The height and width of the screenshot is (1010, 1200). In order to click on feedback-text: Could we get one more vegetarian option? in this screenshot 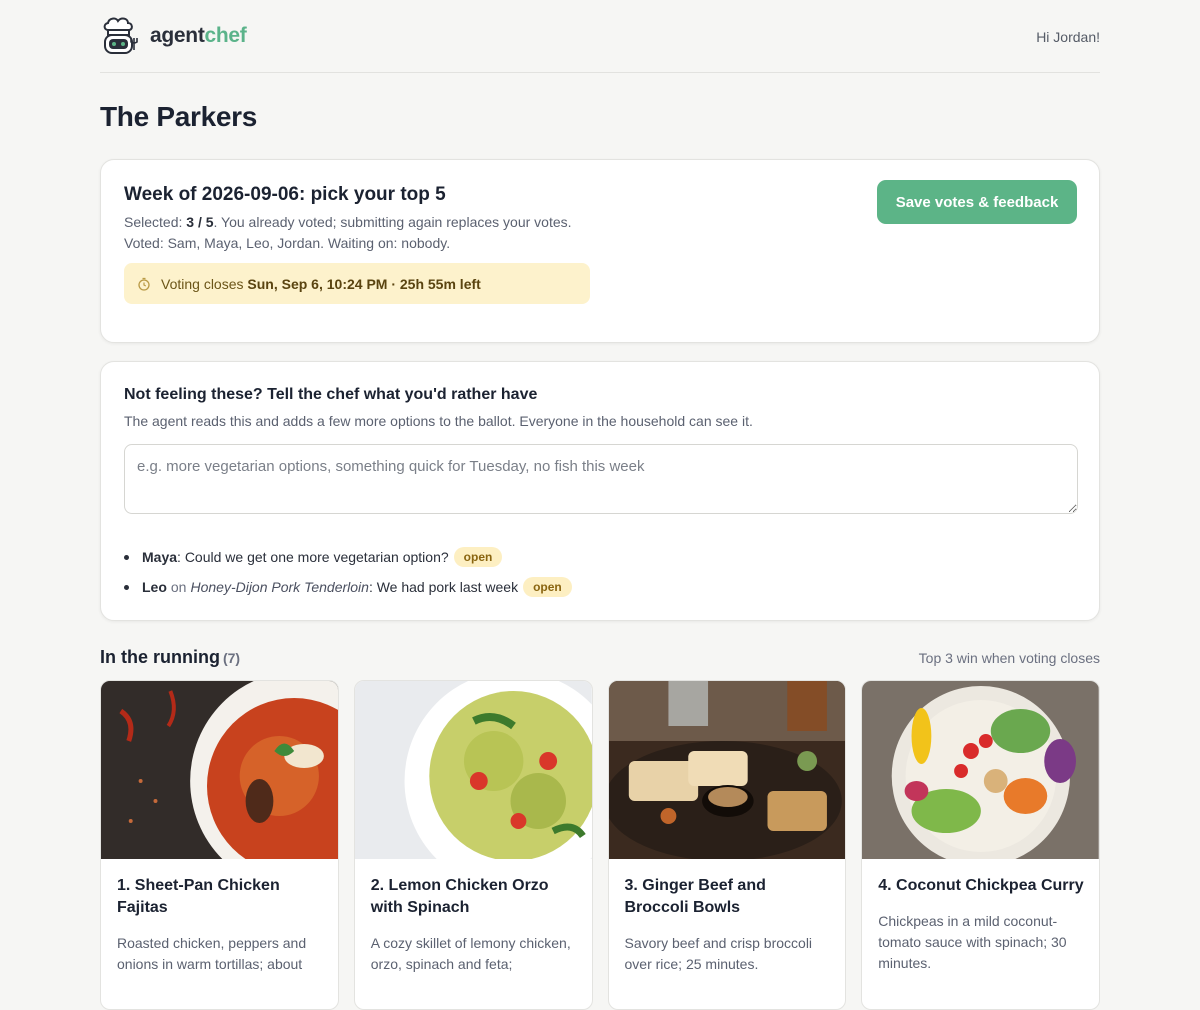, I will do `click(316, 557)`.